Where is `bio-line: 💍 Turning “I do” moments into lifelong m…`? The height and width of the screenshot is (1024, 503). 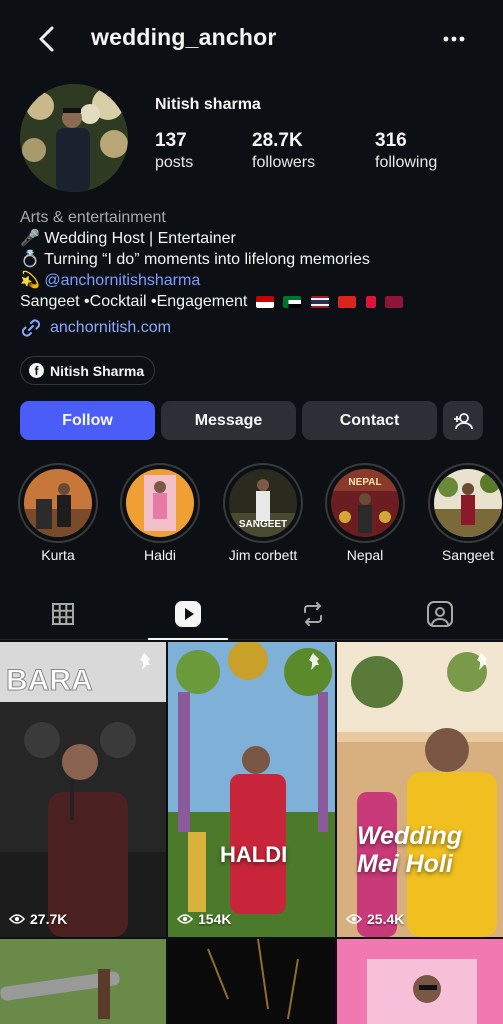 bio-line: 💍 Turning “I do” moments into lifelong m… is located at coordinates (195, 259).